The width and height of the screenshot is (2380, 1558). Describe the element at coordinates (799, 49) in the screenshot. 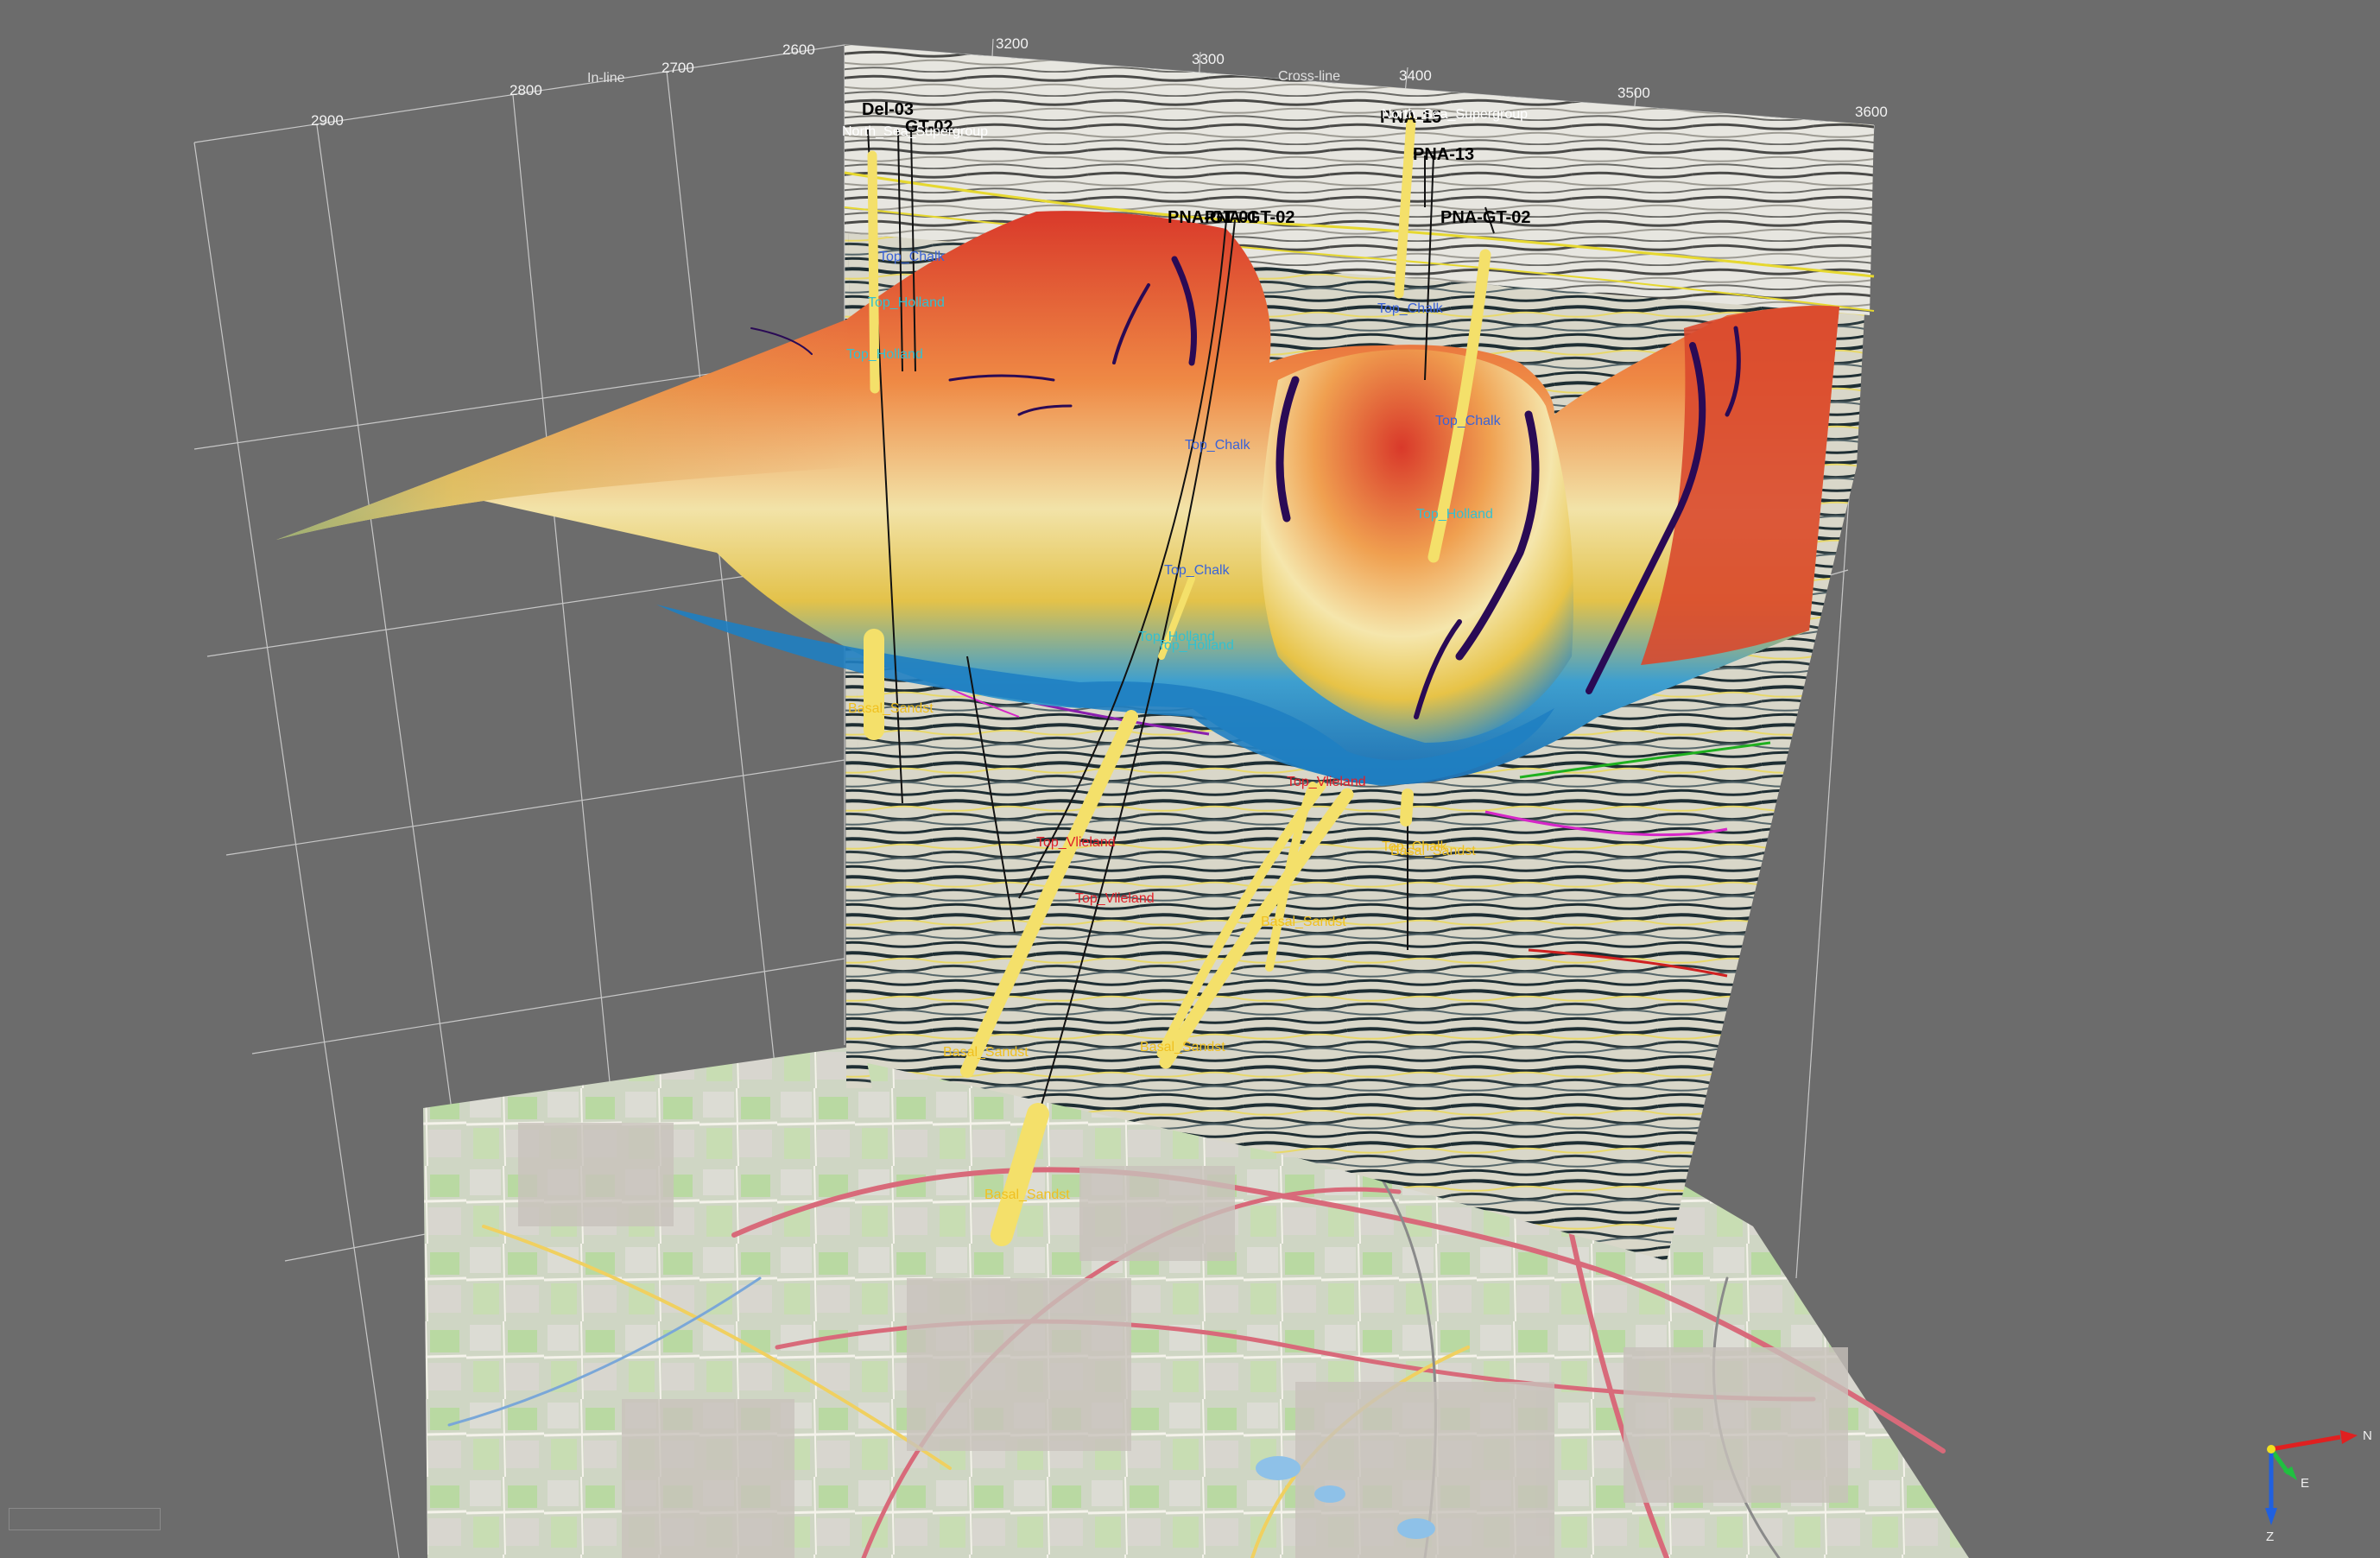

I see `inline-tick: 2600` at that location.